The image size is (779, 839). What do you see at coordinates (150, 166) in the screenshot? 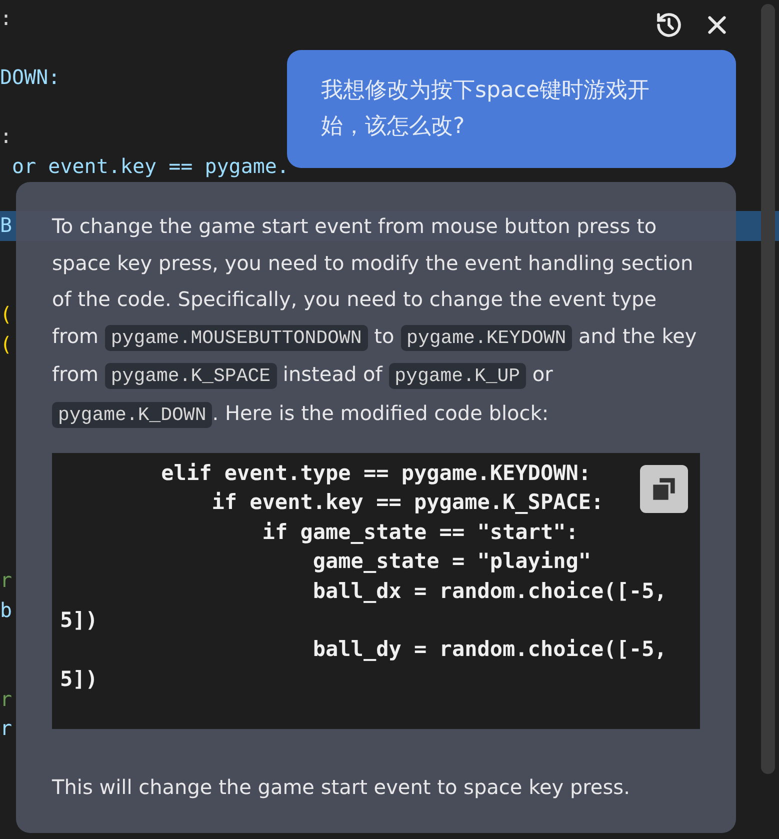
I see `code-text: or event.key == pygame.` at bounding box center [150, 166].